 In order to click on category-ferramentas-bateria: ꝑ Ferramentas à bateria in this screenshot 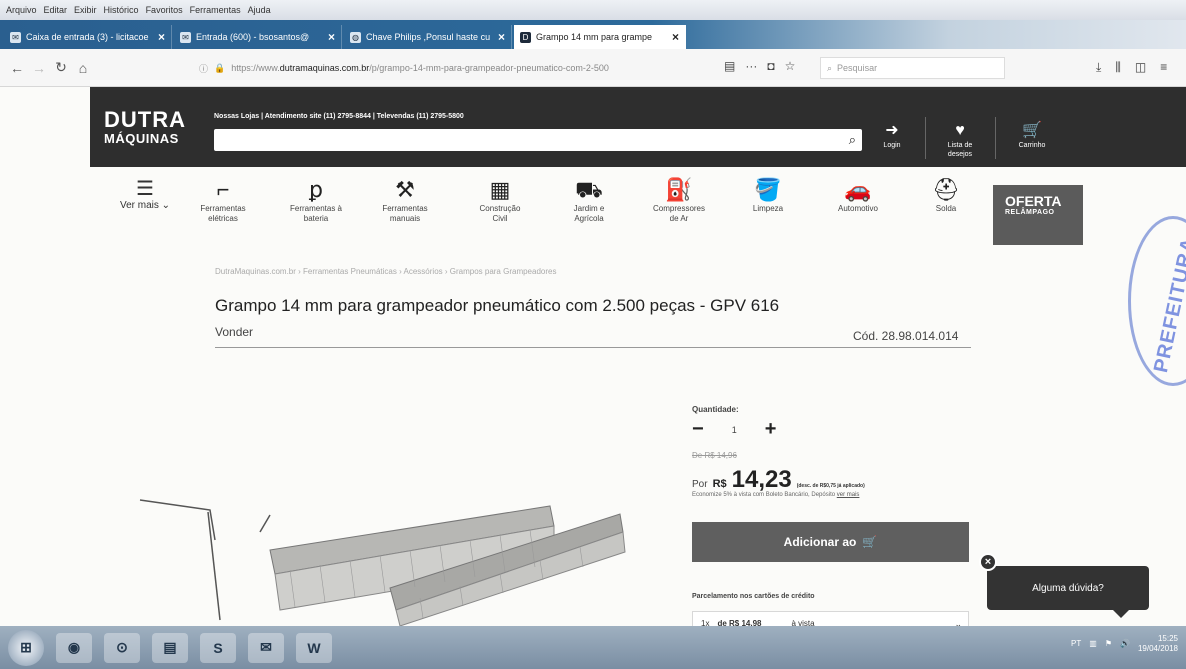, I will do `click(316, 200)`.